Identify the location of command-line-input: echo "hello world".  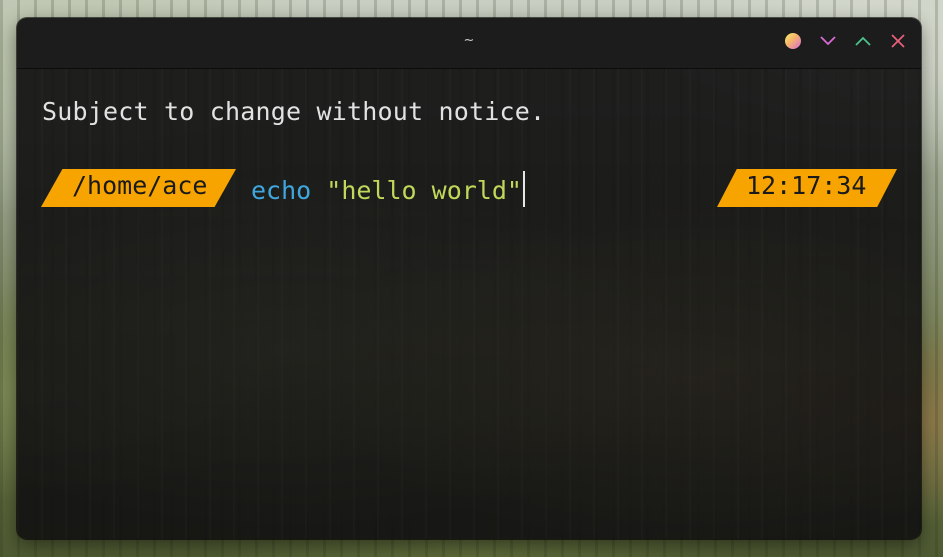
(388, 189).